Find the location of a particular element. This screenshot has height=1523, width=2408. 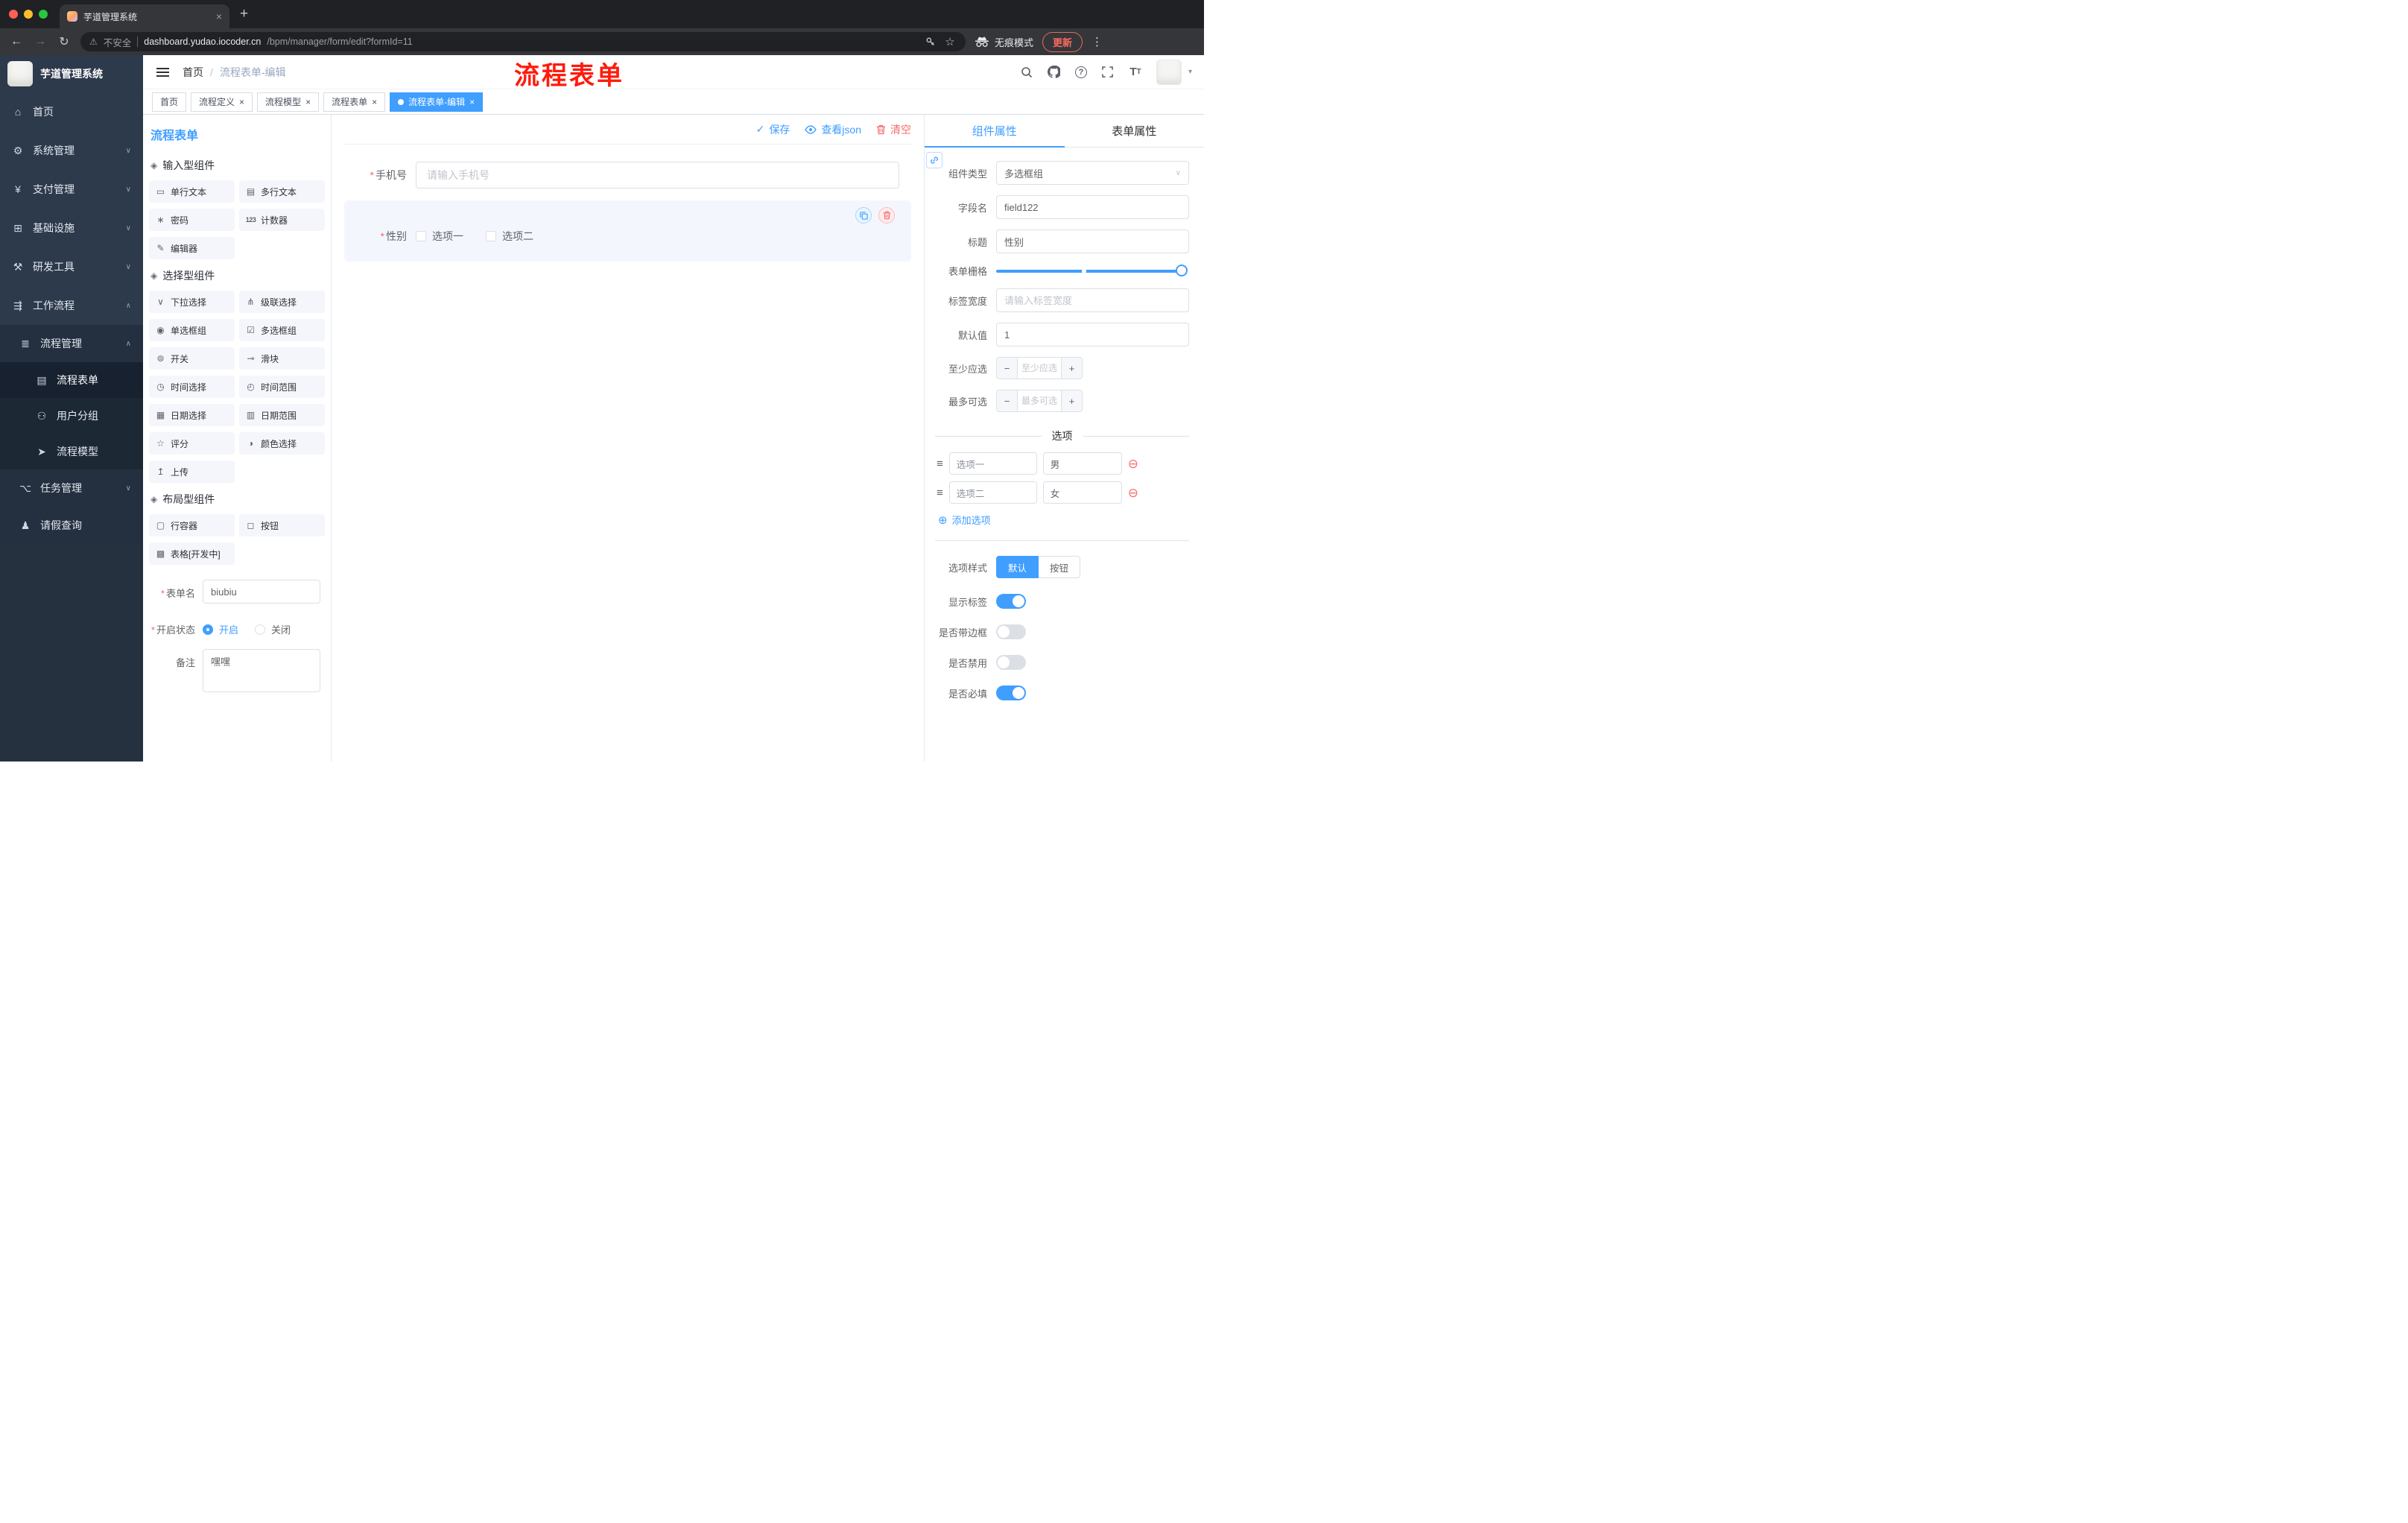

palette-item-switch: ⊚ 开关 is located at coordinates (192, 359).